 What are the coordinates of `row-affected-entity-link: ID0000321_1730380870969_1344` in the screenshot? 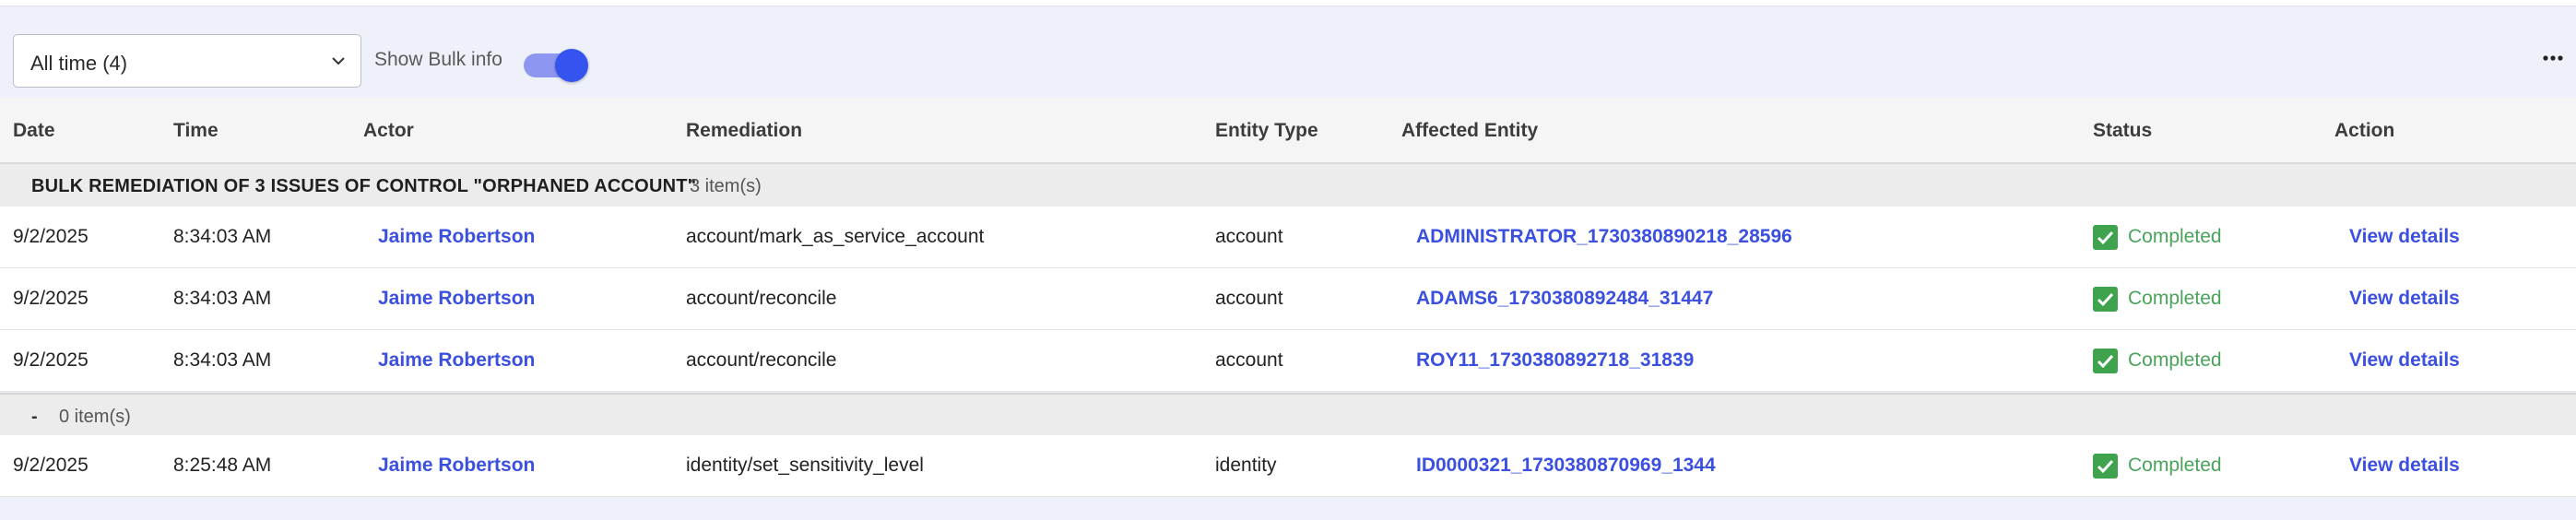 It's located at (1566, 466).